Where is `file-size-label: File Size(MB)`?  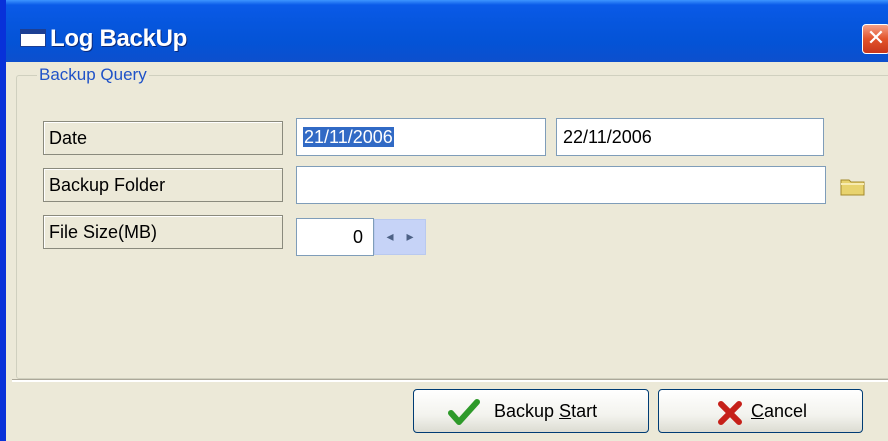 file-size-label: File Size(MB) is located at coordinates (163, 232).